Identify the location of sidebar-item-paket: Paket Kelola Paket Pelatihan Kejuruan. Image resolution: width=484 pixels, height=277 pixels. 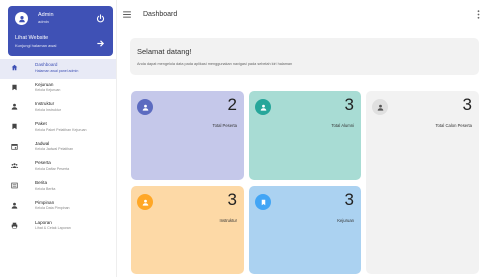
(58, 128).